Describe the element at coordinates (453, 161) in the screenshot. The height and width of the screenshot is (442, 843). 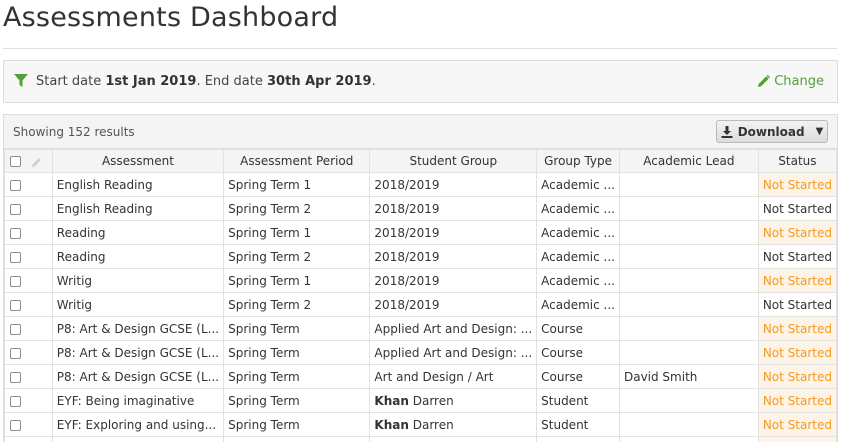
I see `column-header-student-group: Student Group` at that location.